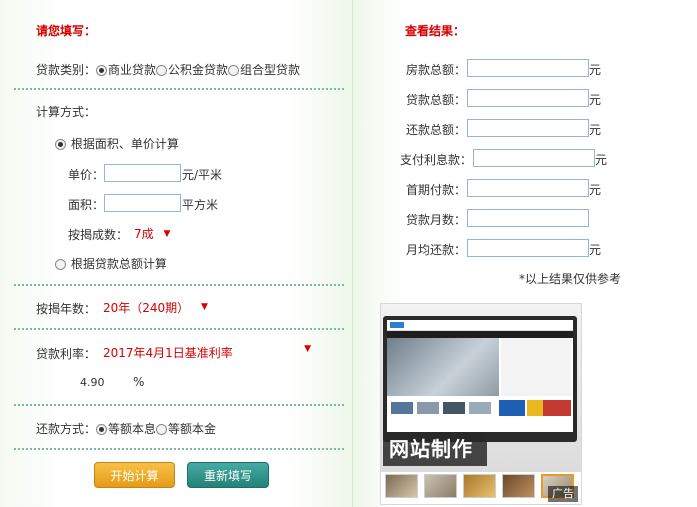 The height and width of the screenshot is (507, 697). I want to click on result-heading: 查看结果：, so click(435, 31).